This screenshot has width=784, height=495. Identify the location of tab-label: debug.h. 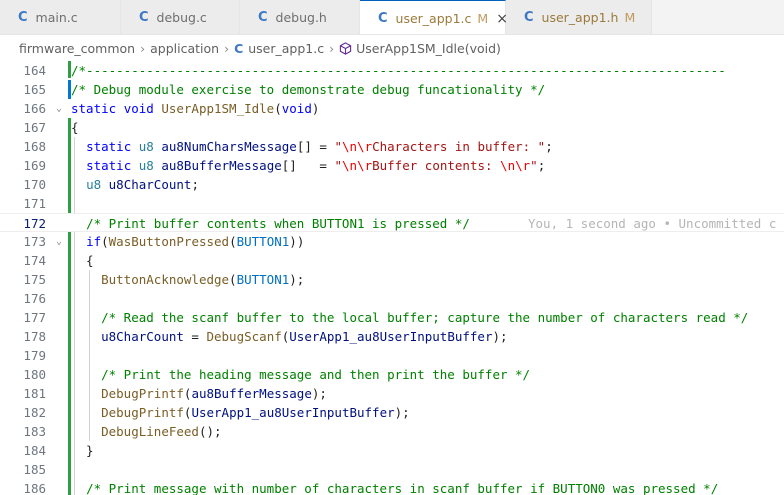
(301, 17).